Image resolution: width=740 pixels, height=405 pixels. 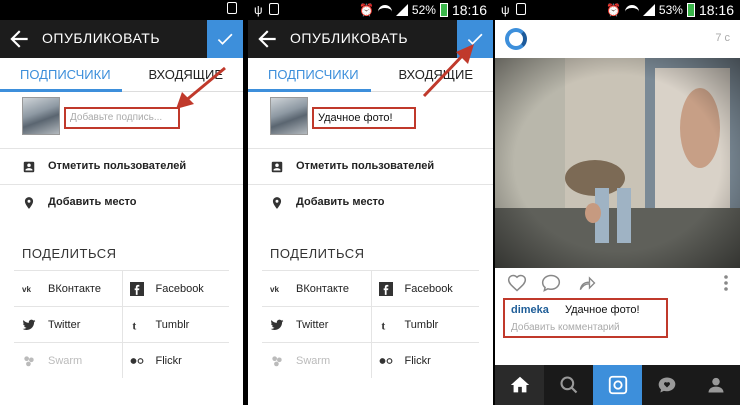 What do you see at coordinates (365, 166) in the screenshot?
I see `tag-people-label: Отметить пользователей` at bounding box center [365, 166].